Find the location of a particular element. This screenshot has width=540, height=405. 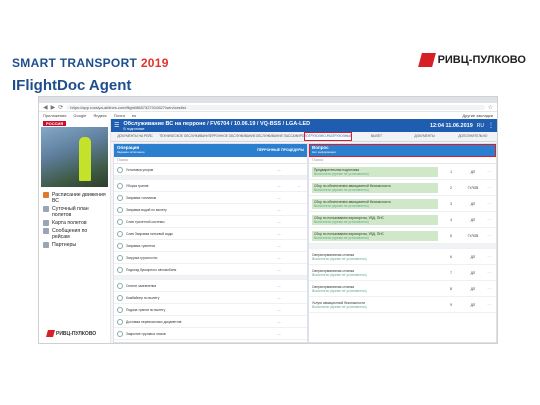

app-tab: ДОКУМЕНТЫ НА РЕЙС is located at coordinates (135, 136).